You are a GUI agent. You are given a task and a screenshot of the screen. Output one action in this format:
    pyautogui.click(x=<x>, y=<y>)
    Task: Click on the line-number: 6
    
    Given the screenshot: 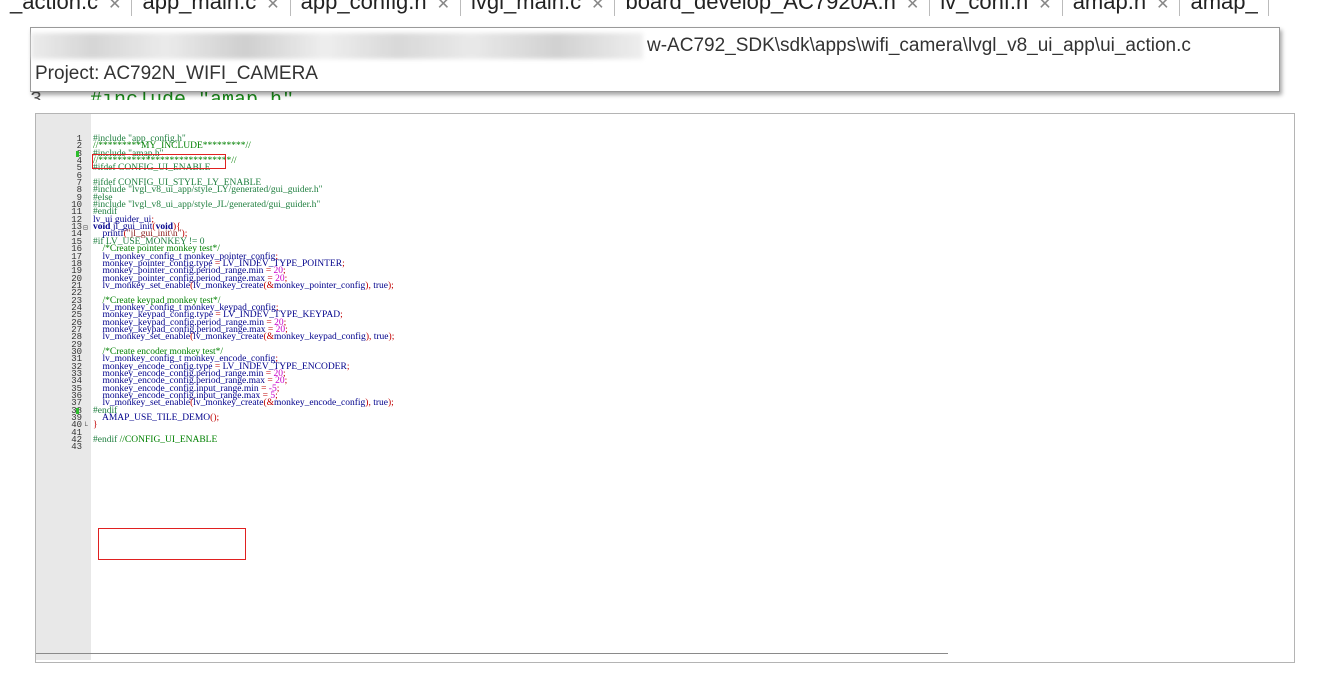 What is the action you would take?
    pyautogui.click(x=79, y=175)
    